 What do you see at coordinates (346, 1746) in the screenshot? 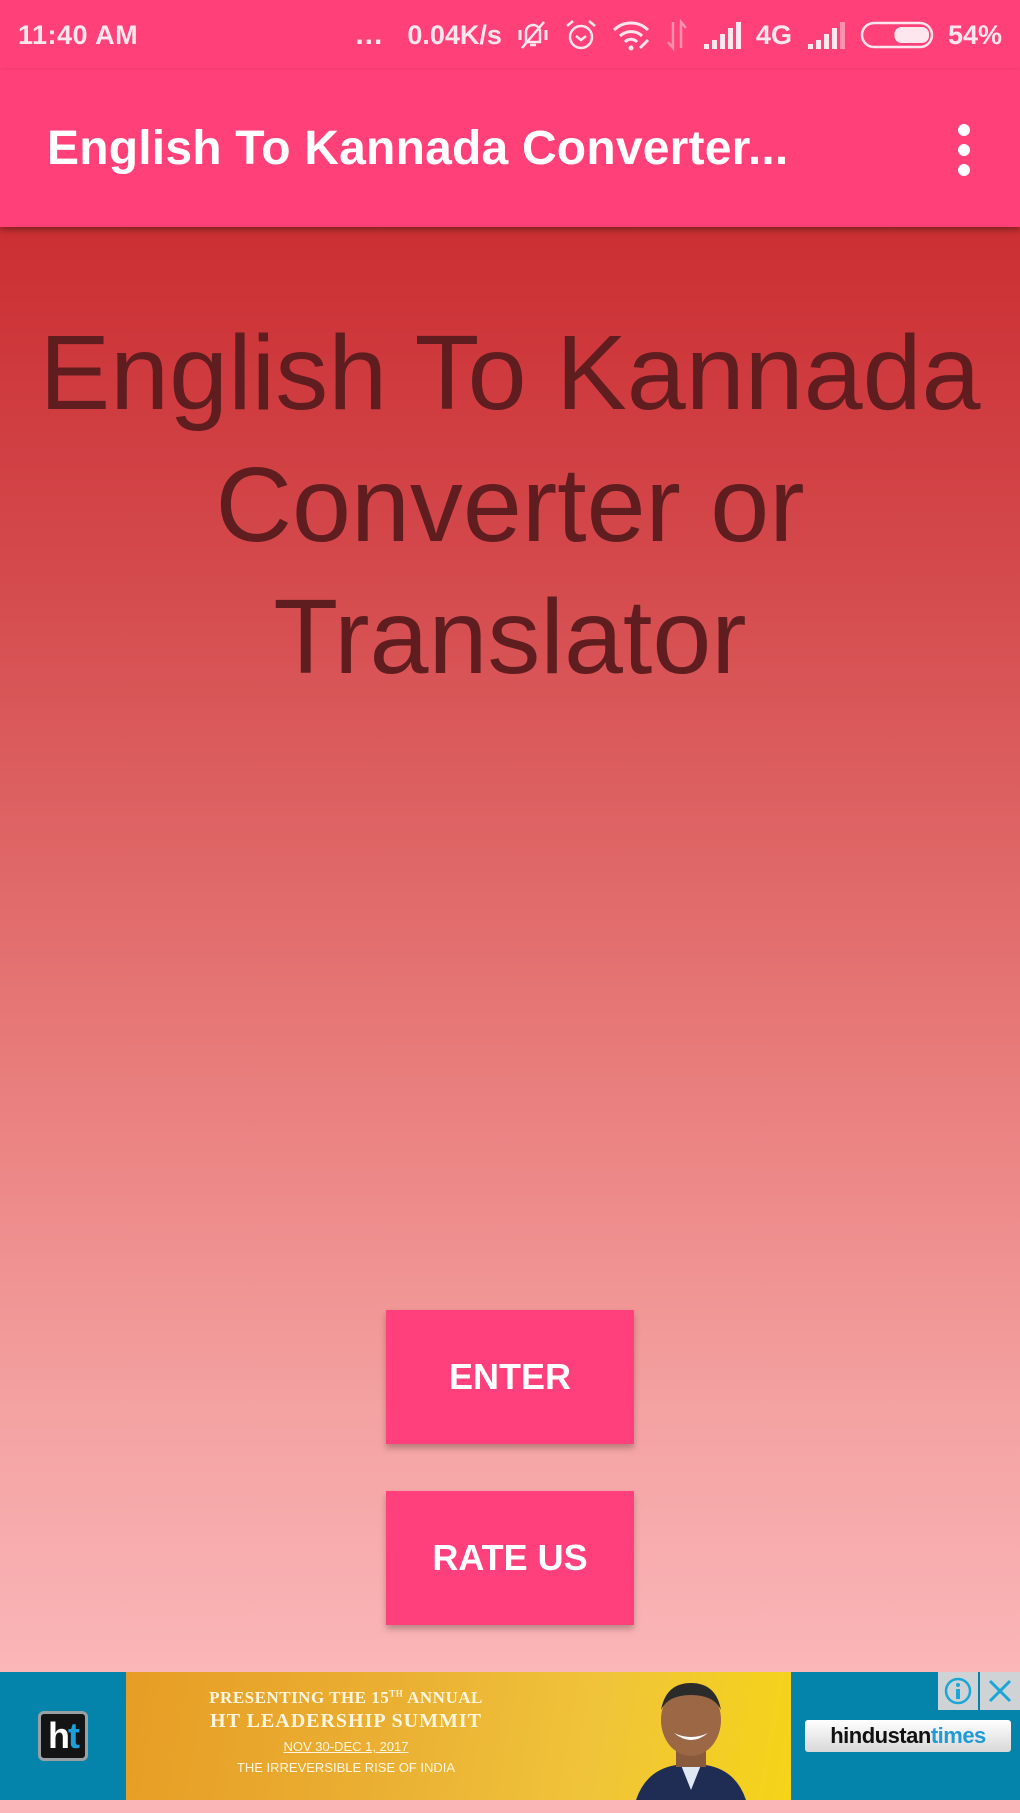
I see `ad-line3: NOV 30-DEC 1, 2017` at bounding box center [346, 1746].